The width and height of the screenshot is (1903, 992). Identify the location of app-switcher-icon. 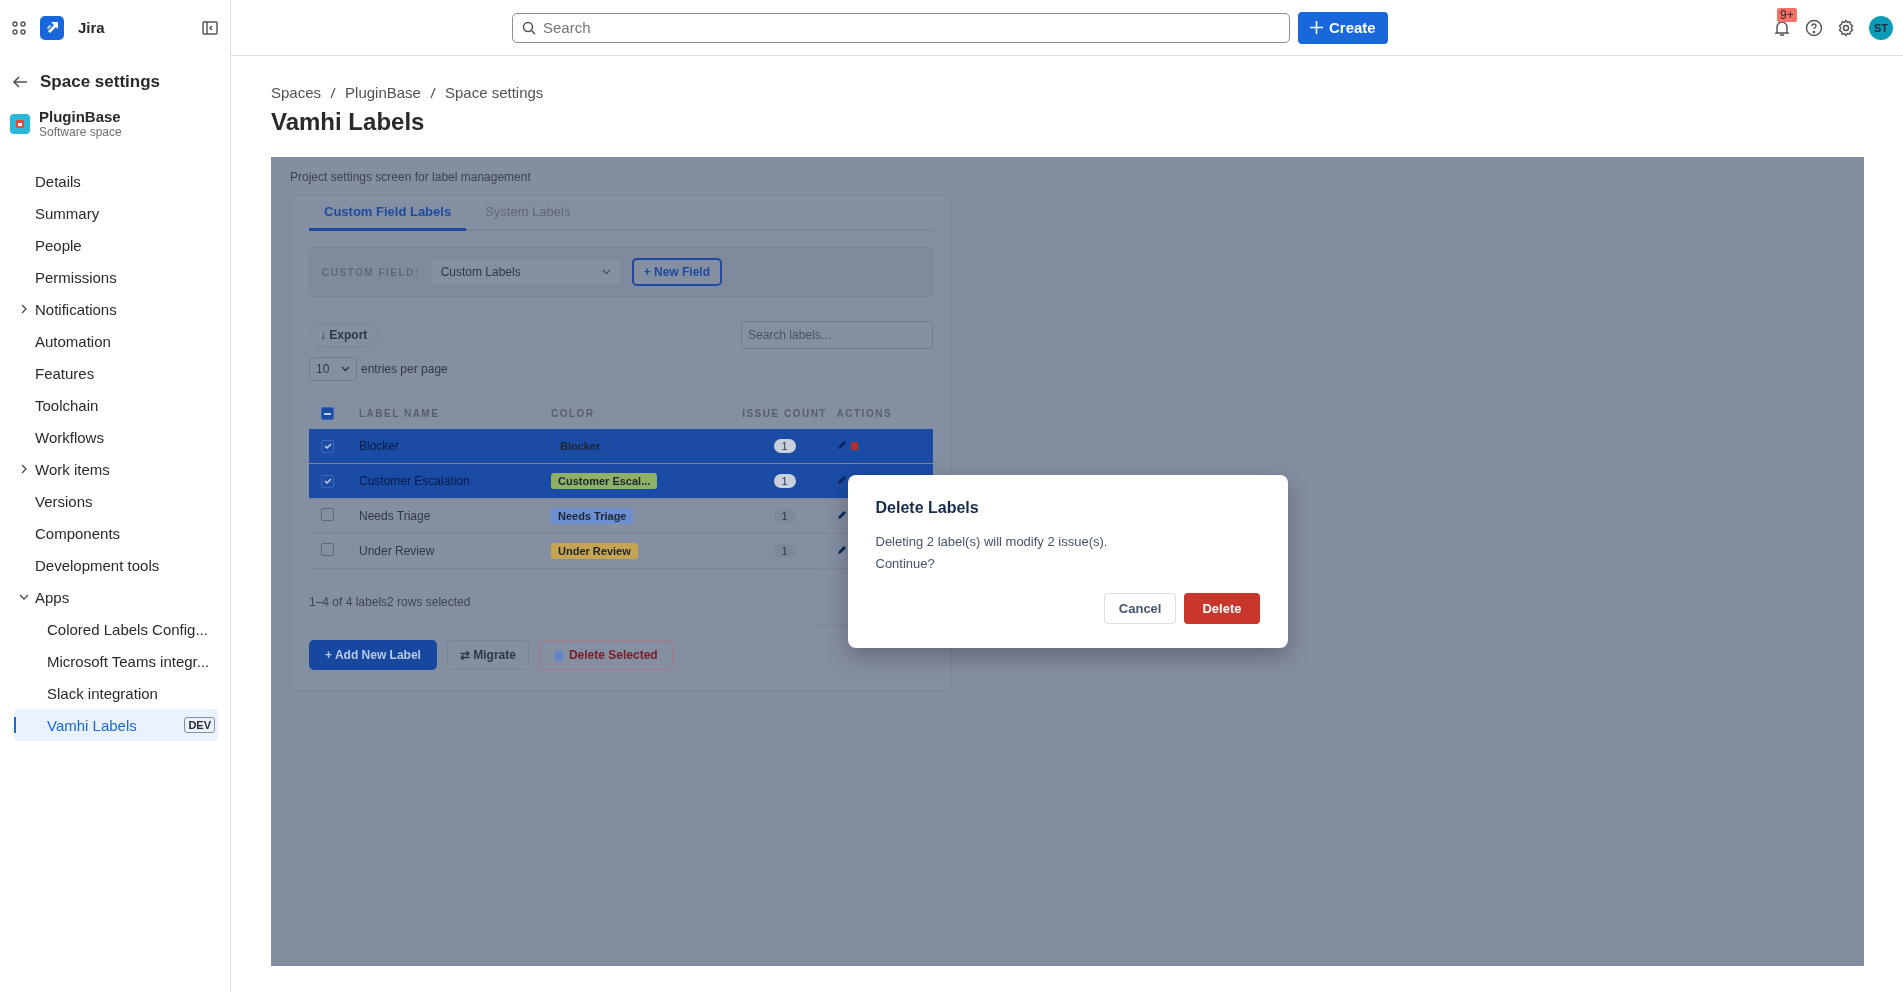
(19, 27).